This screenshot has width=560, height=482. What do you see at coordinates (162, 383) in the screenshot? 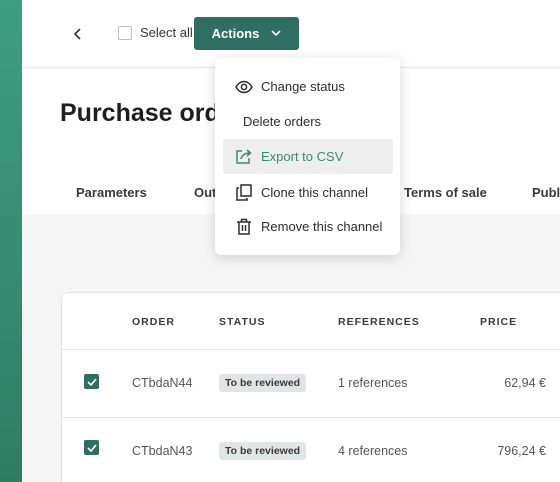
I see `order-id: CTbdaN44` at bounding box center [162, 383].